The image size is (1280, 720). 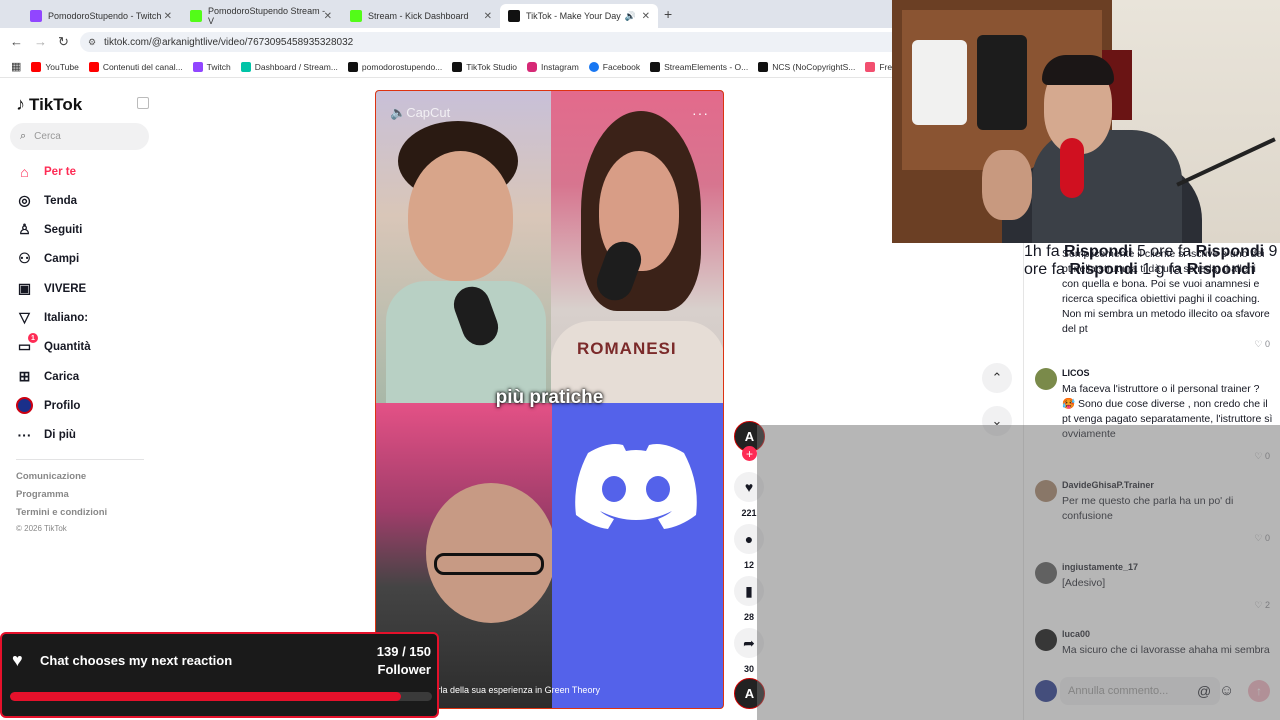 I want to click on tiktok-icon: ♪, so click(x=20, y=104).